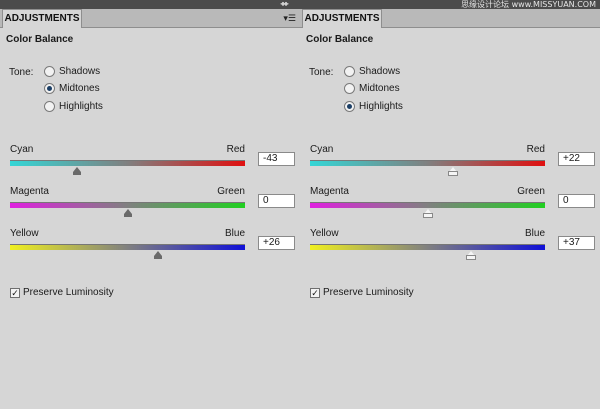  I want to click on collapse-arrows-icon: ▸▸, so click(285, 4).